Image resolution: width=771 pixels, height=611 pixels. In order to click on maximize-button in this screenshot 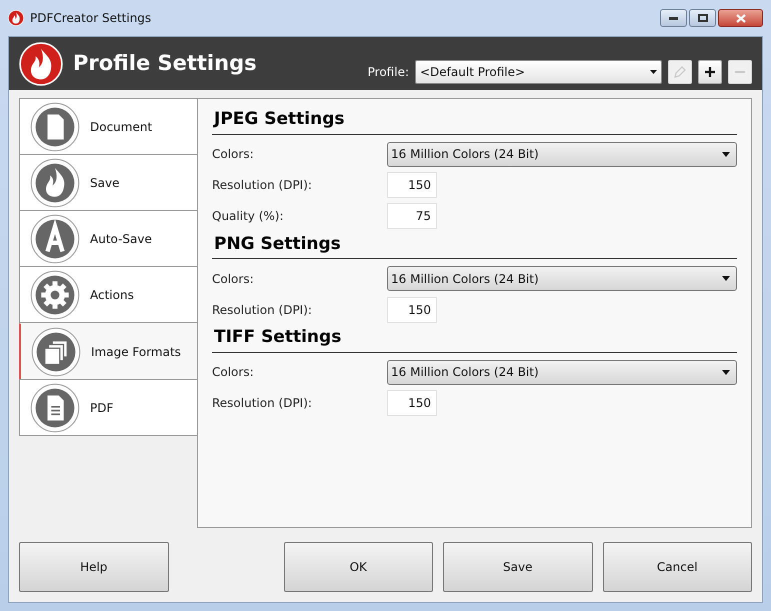, I will do `click(702, 18)`.